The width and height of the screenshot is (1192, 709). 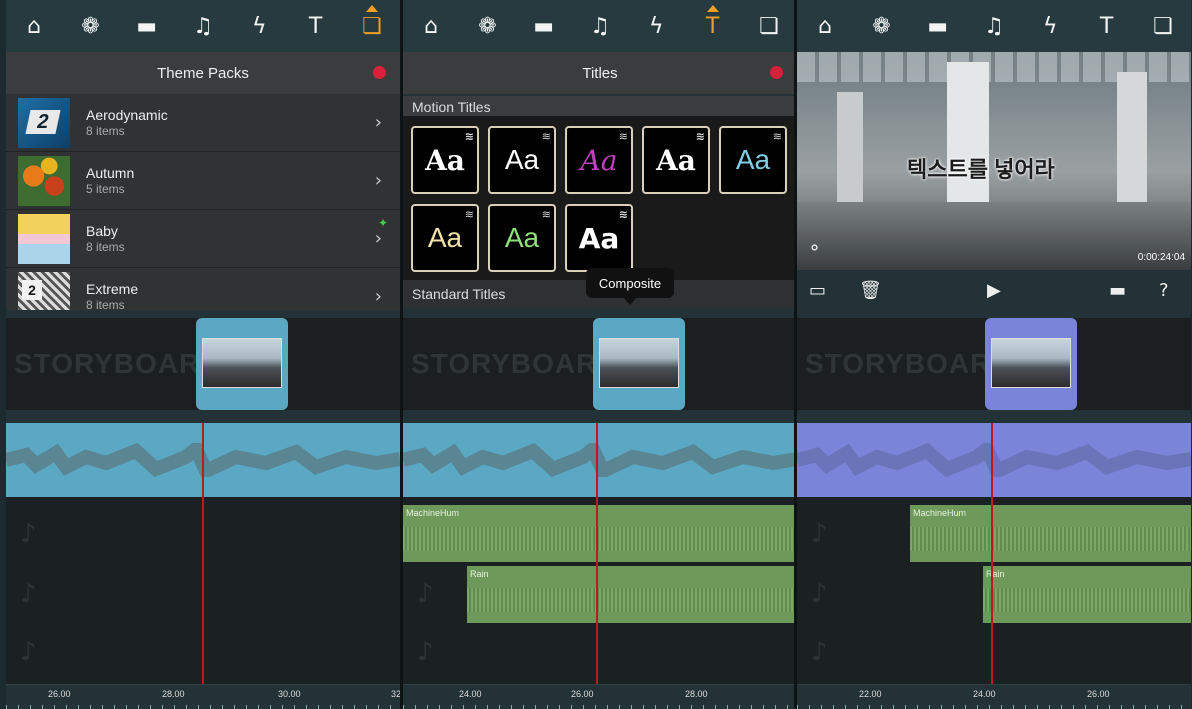 I want to click on time-ruler: 22.00 24.00 26.00, so click(x=994, y=696).